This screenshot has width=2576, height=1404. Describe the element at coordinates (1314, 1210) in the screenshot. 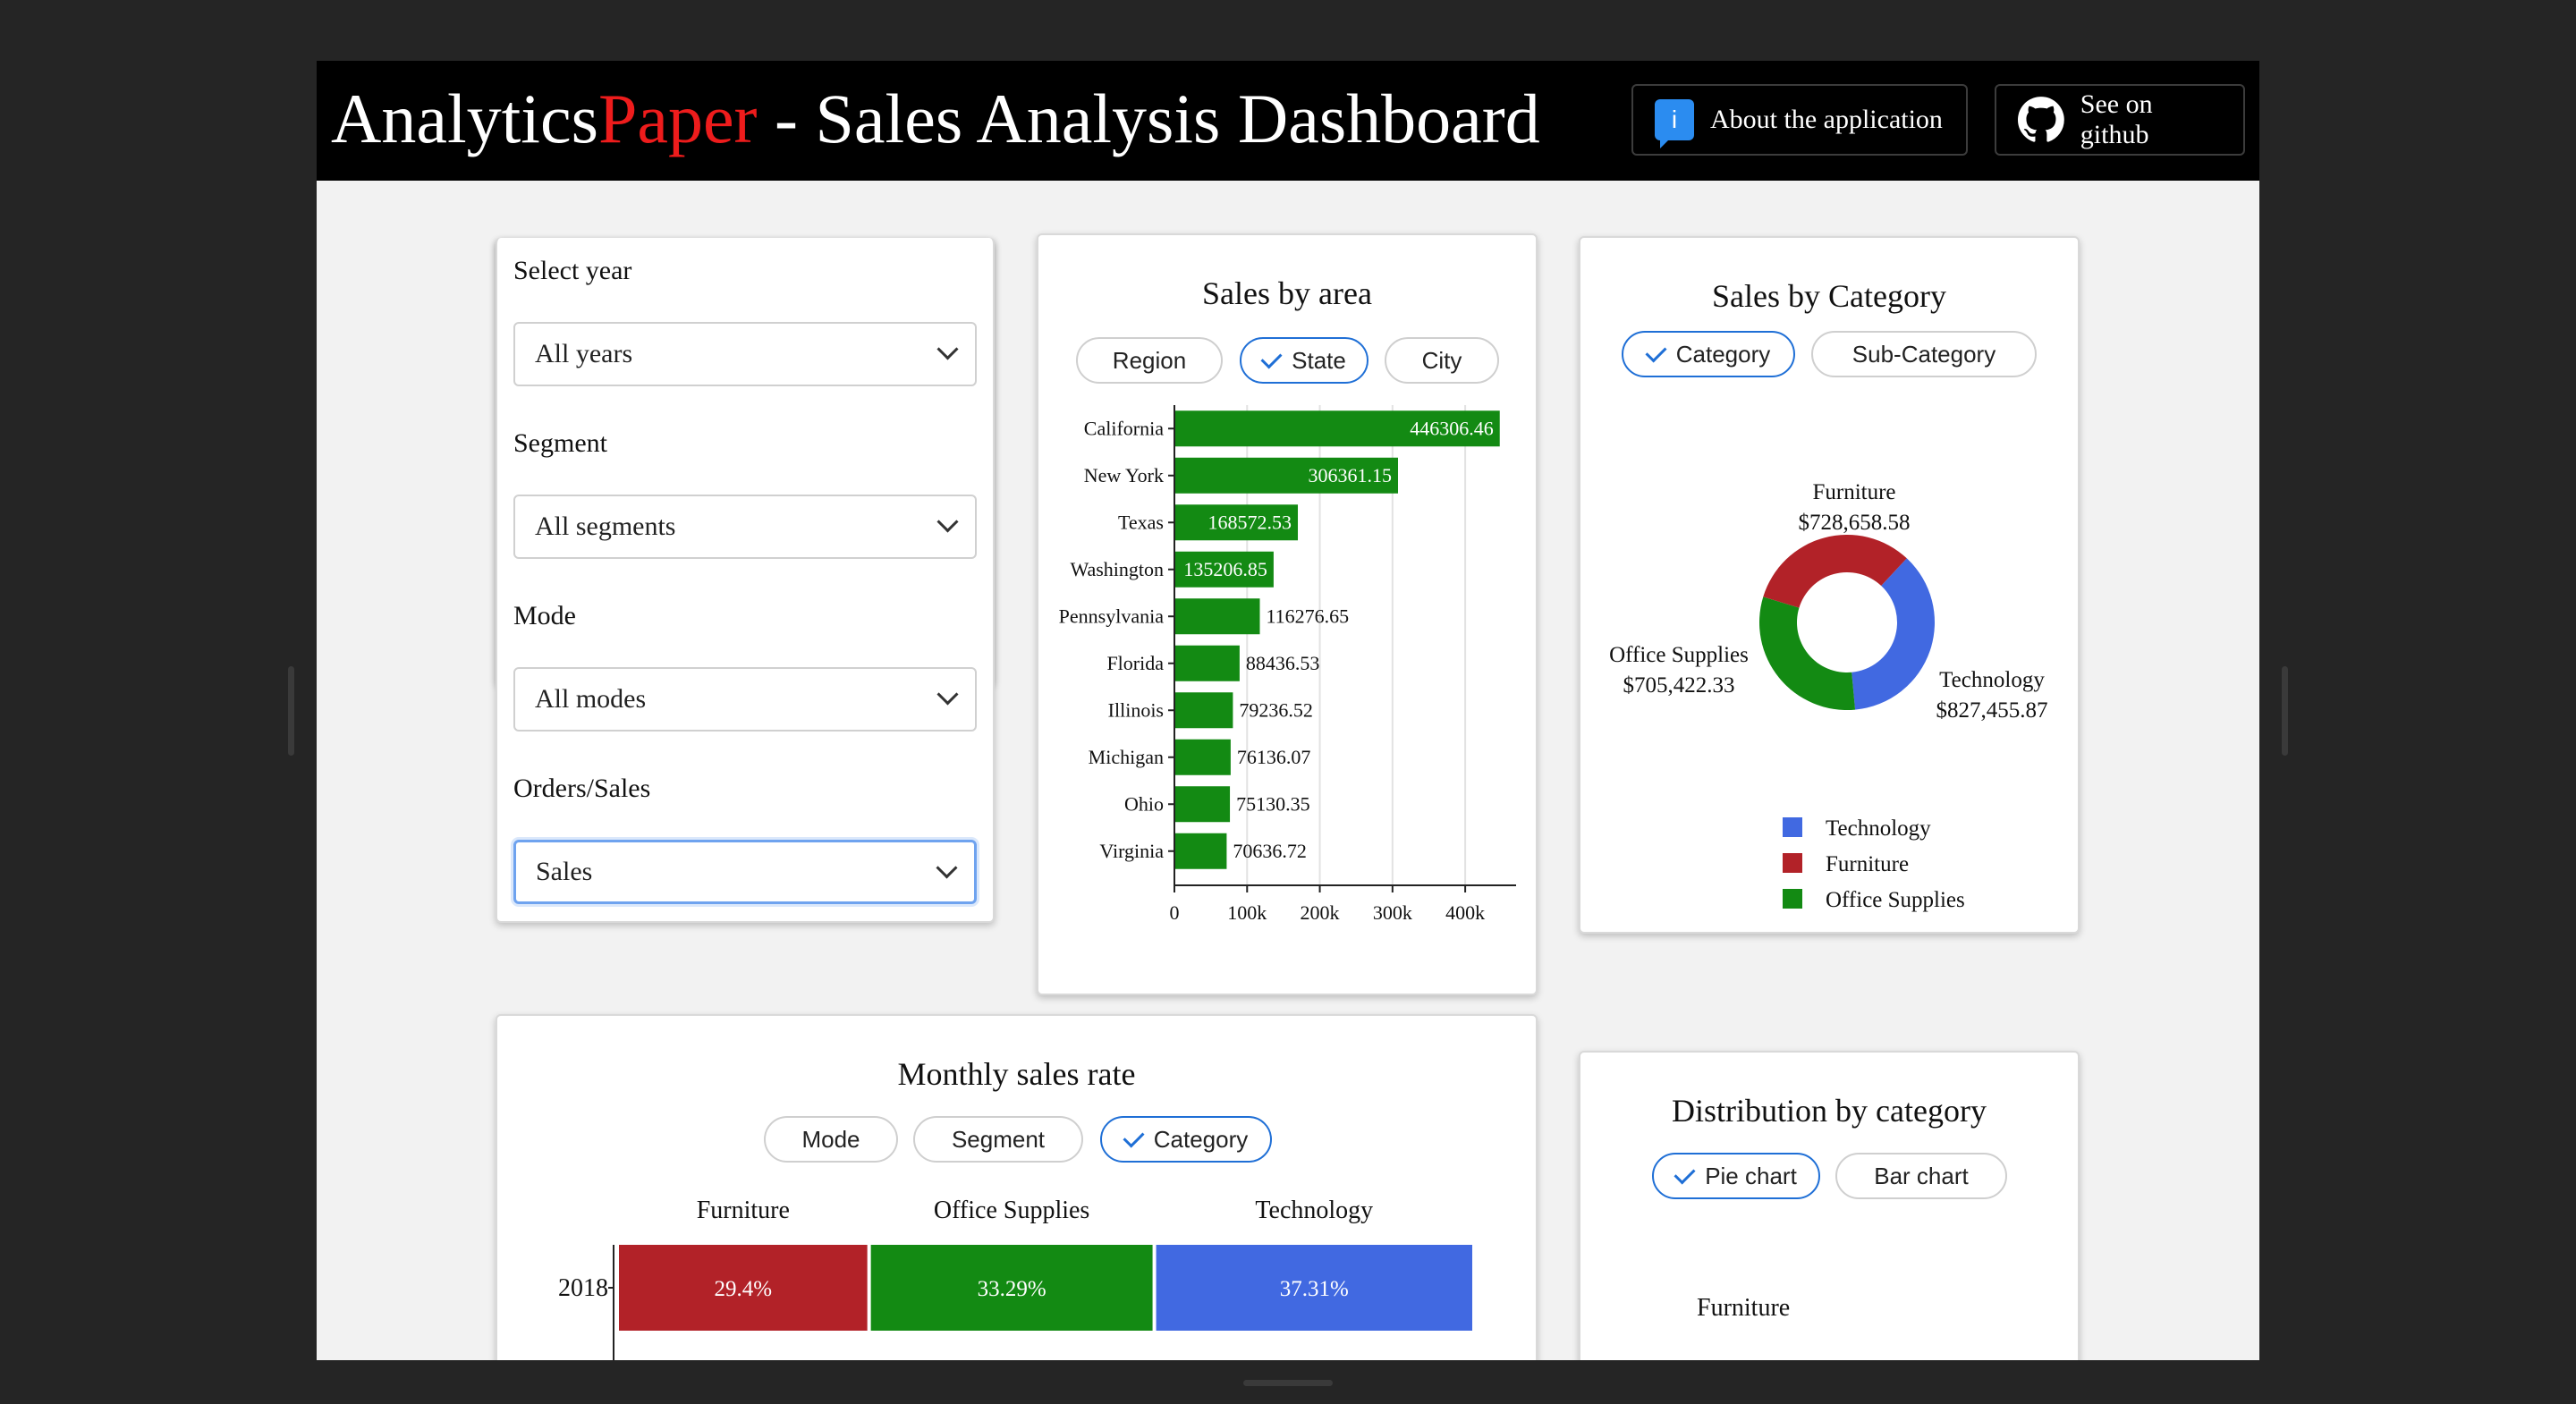

I see `segment-name-label: Technology` at that location.